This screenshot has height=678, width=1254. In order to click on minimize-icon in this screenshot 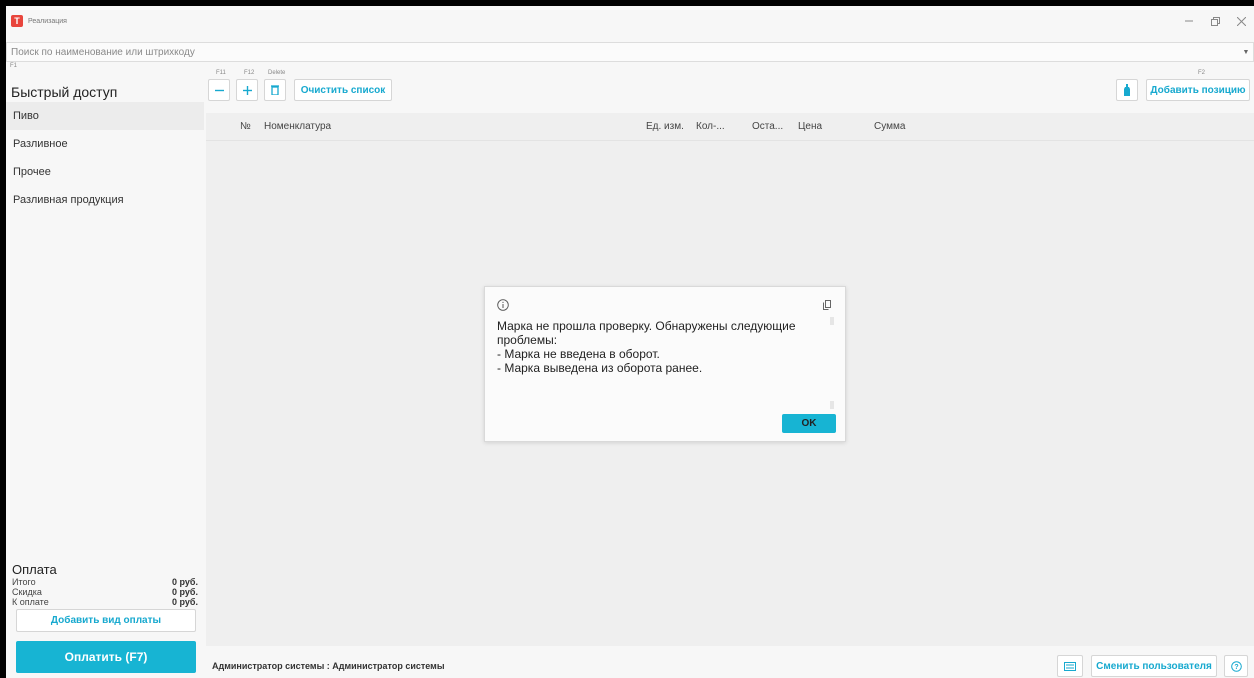, I will do `click(1189, 21)`.